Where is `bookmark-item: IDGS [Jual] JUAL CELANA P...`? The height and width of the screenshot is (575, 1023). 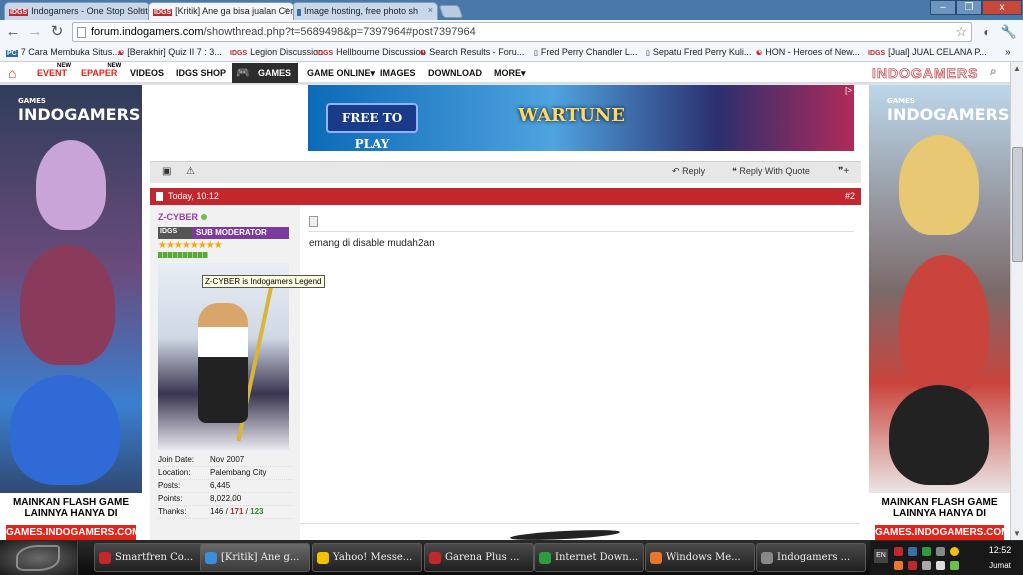
bookmark-item: IDGS [Jual] JUAL CELANA P... is located at coordinates (927, 52).